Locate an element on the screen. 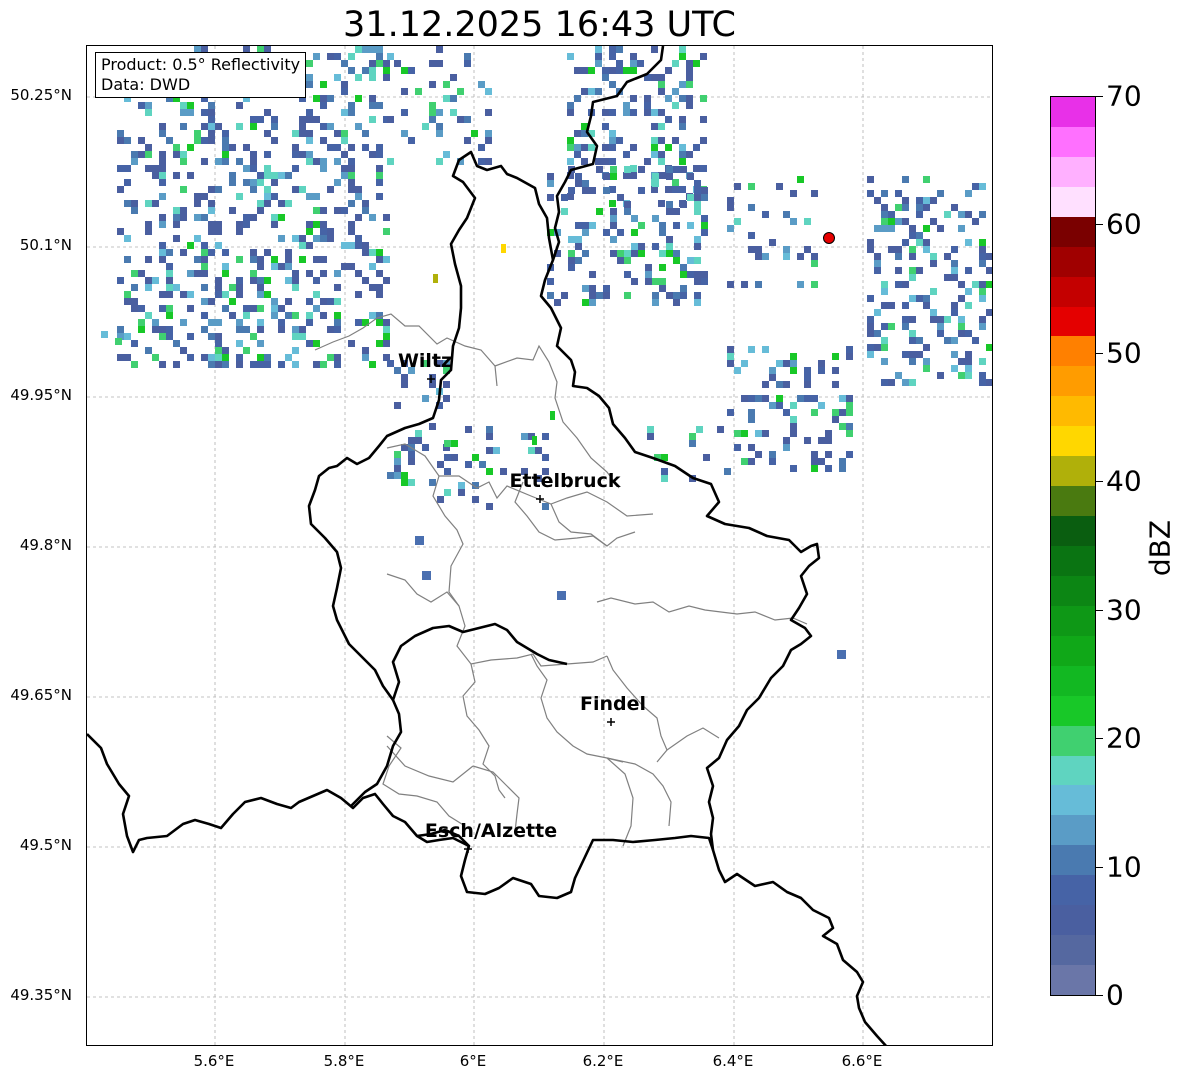 The height and width of the screenshot is (1081, 1184). lon-tick-label: 5.8°E is located at coordinates (344, 1061).